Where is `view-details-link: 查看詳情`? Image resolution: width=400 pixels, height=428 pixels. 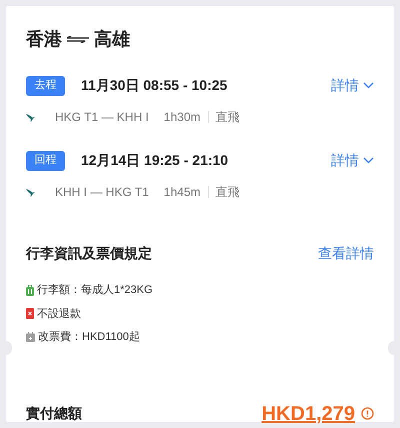 view-details-link: 查看詳情 is located at coordinates (346, 253).